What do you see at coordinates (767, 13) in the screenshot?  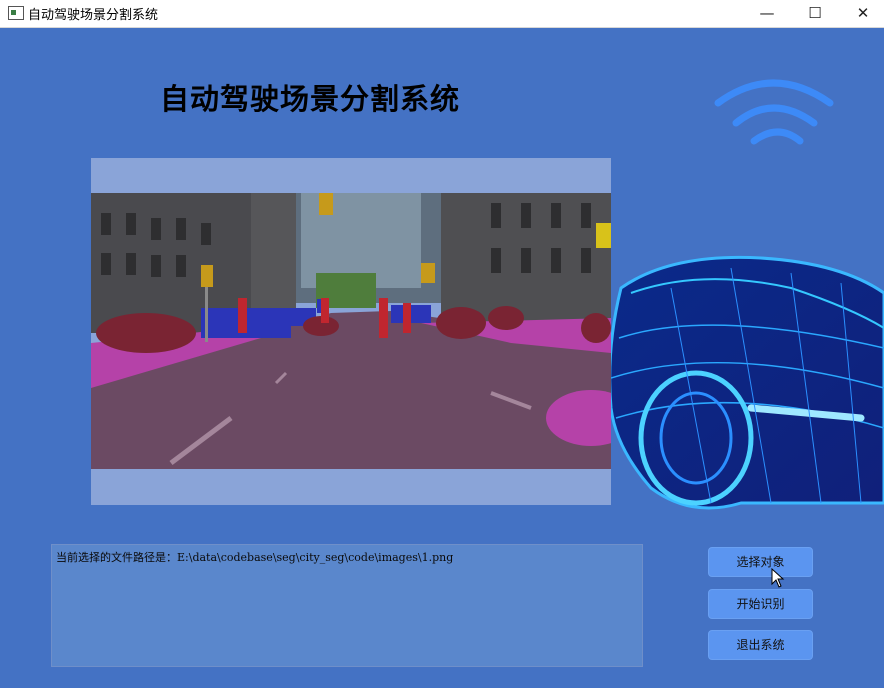 I see `minimize-button: —` at bounding box center [767, 13].